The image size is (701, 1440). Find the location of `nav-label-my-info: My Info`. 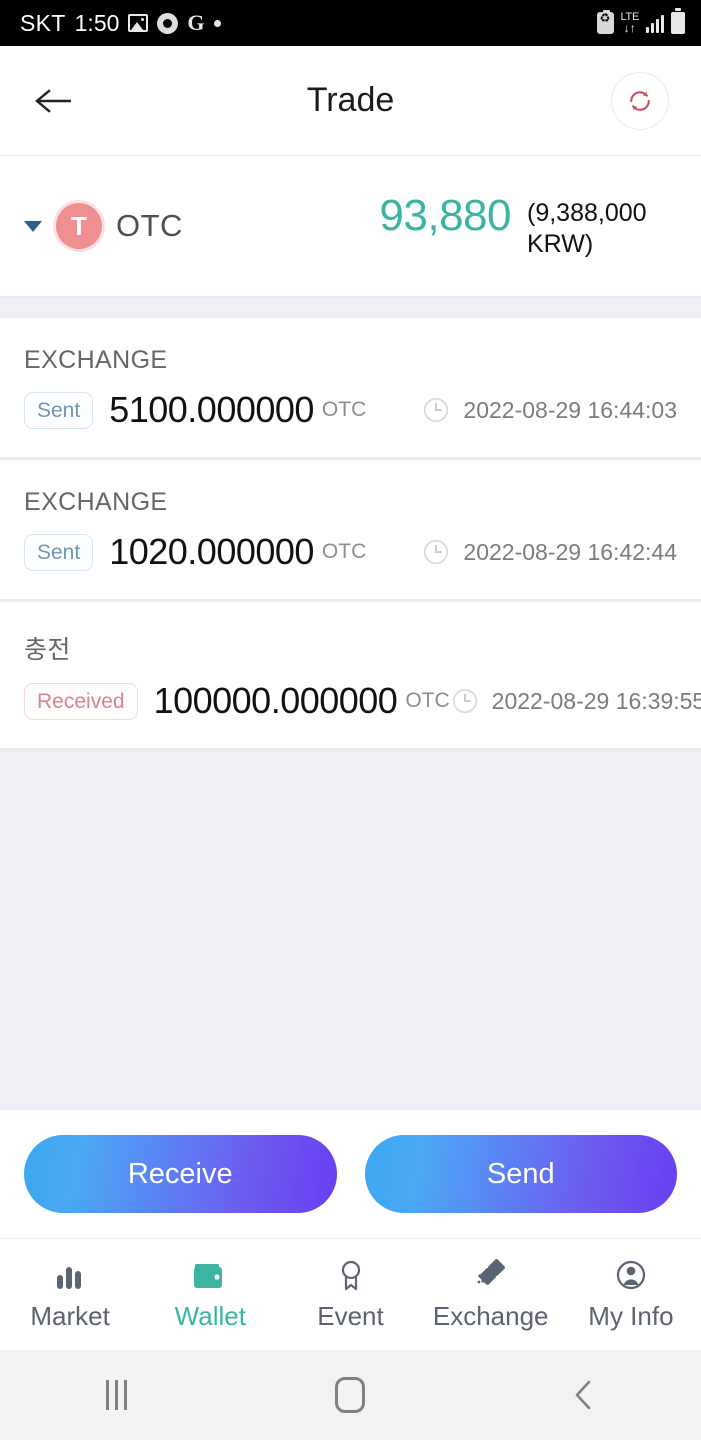

nav-label-my-info: My Info is located at coordinates (631, 1316).